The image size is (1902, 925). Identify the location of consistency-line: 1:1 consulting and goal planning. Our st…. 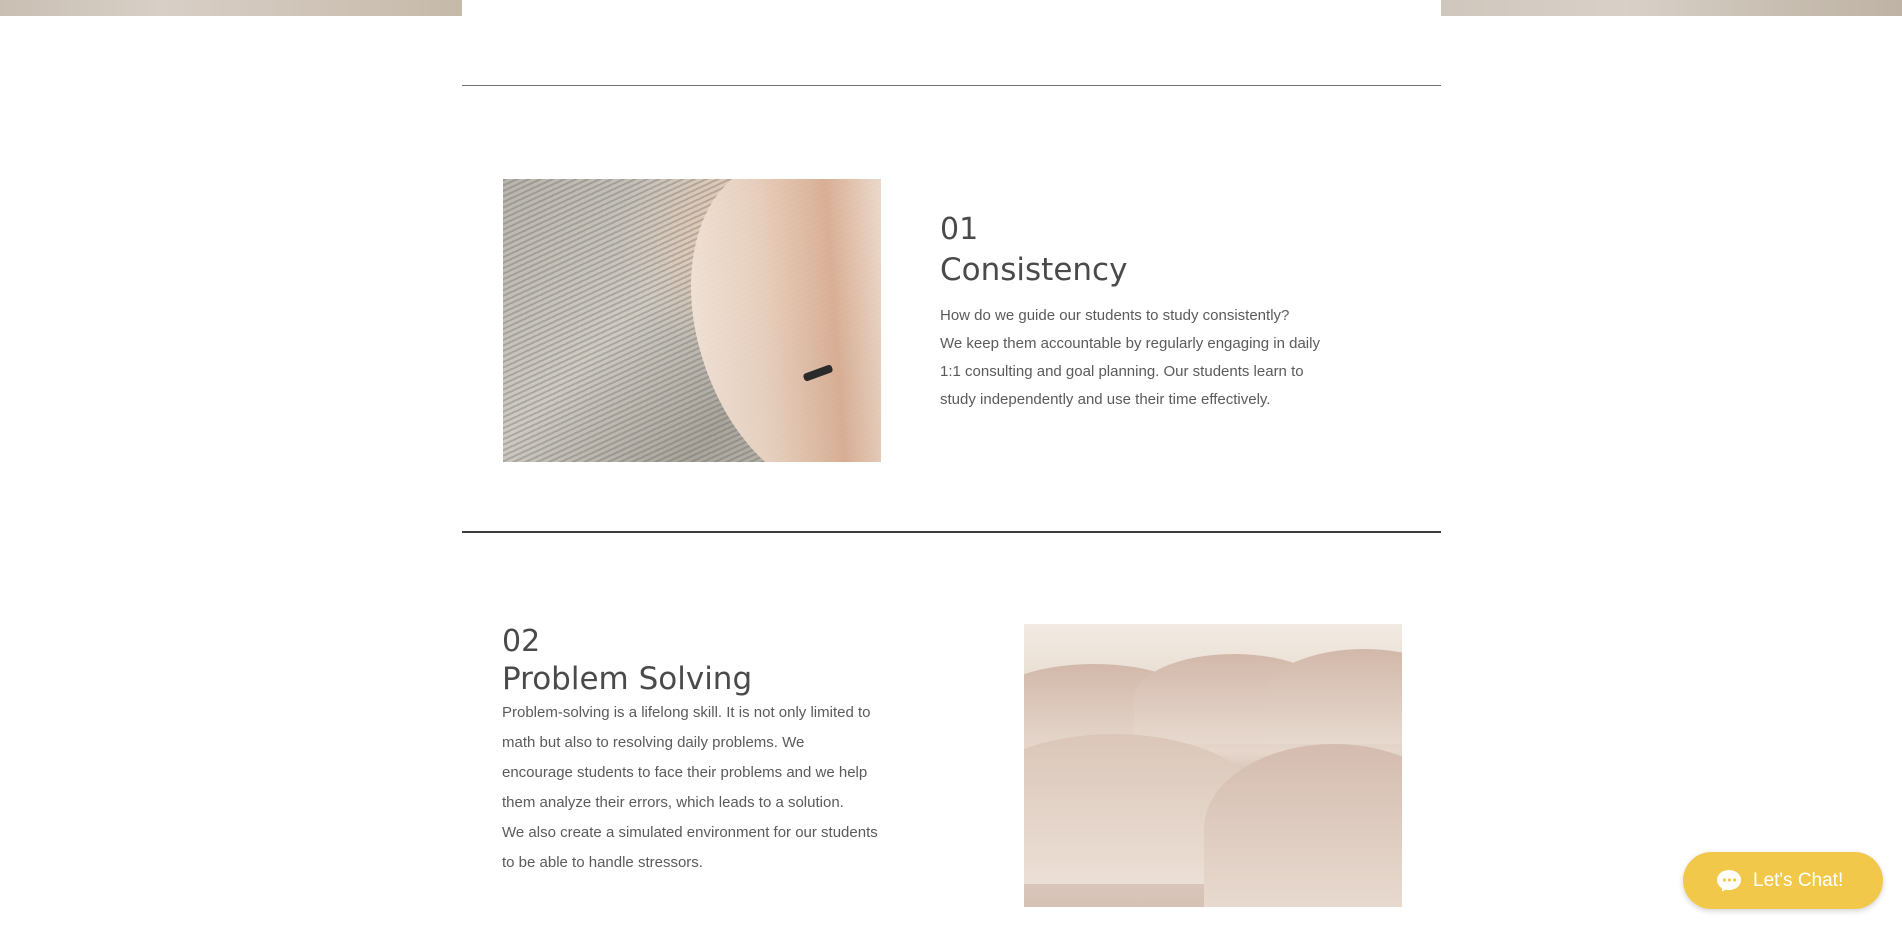
(1122, 371).